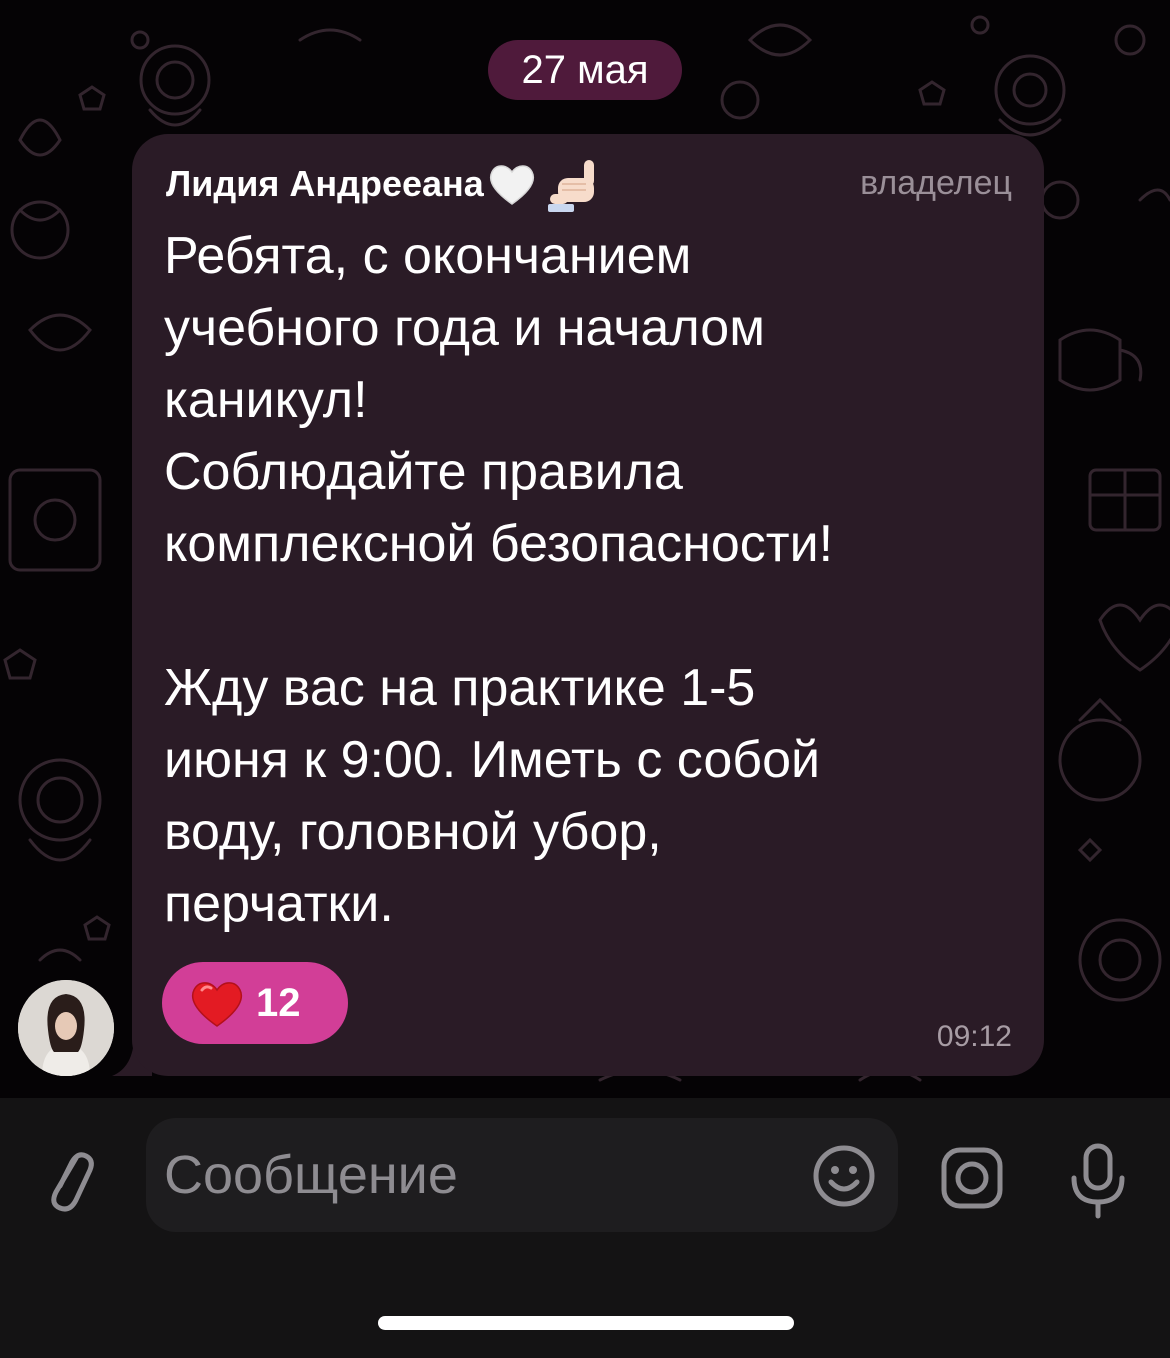 This screenshot has width=1170, height=1358. Describe the element at coordinates (522, 1175) in the screenshot. I see `message-input: Сообщение` at that location.